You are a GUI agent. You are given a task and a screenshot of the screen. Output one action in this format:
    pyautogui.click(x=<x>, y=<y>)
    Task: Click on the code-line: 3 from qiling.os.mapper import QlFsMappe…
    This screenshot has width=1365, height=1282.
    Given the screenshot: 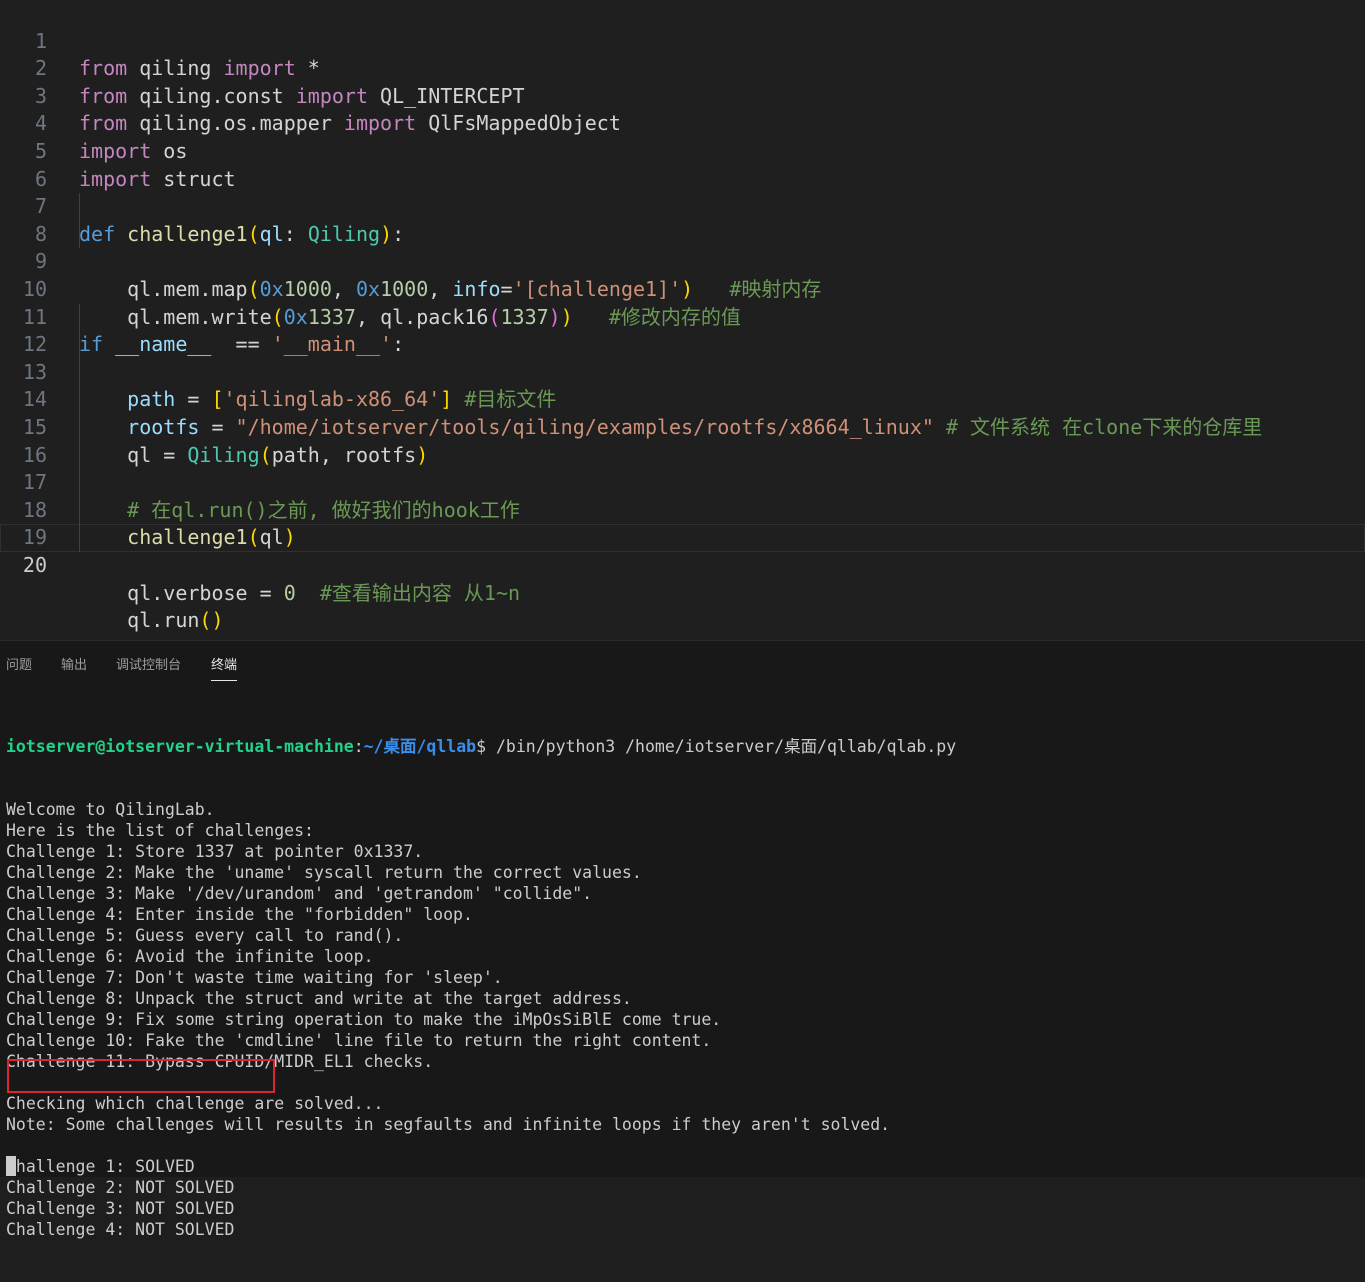 What is the action you would take?
    pyautogui.click(x=682, y=95)
    